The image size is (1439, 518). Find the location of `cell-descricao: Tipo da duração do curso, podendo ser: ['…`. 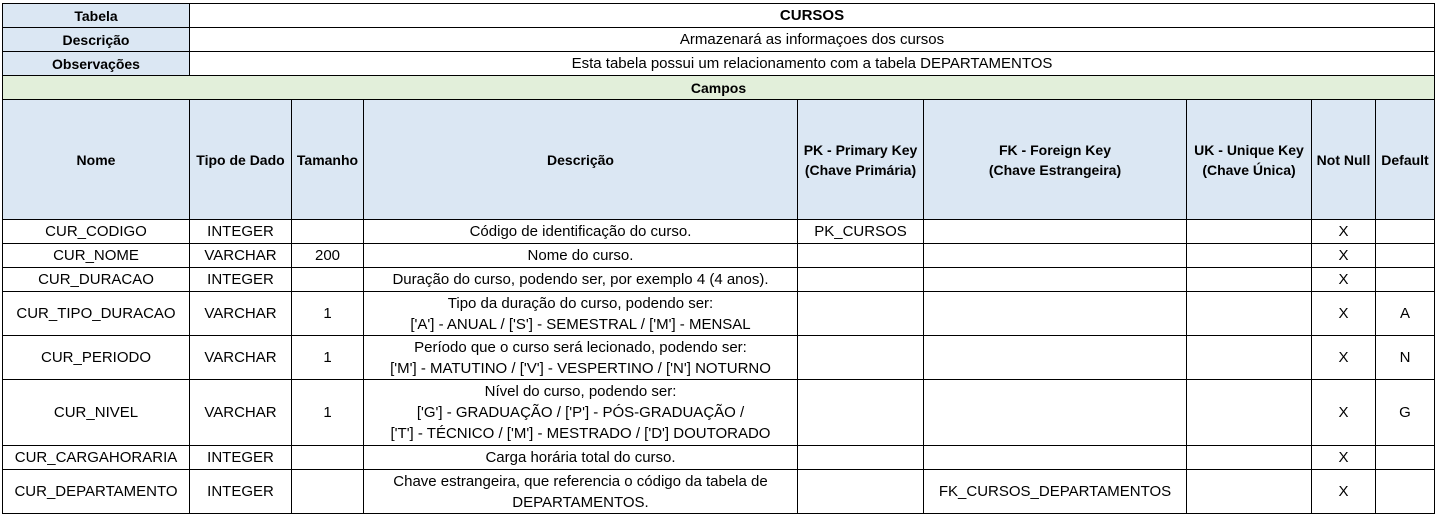

cell-descricao: Tipo da duração do curso, podendo ser: ['… is located at coordinates (580, 313).